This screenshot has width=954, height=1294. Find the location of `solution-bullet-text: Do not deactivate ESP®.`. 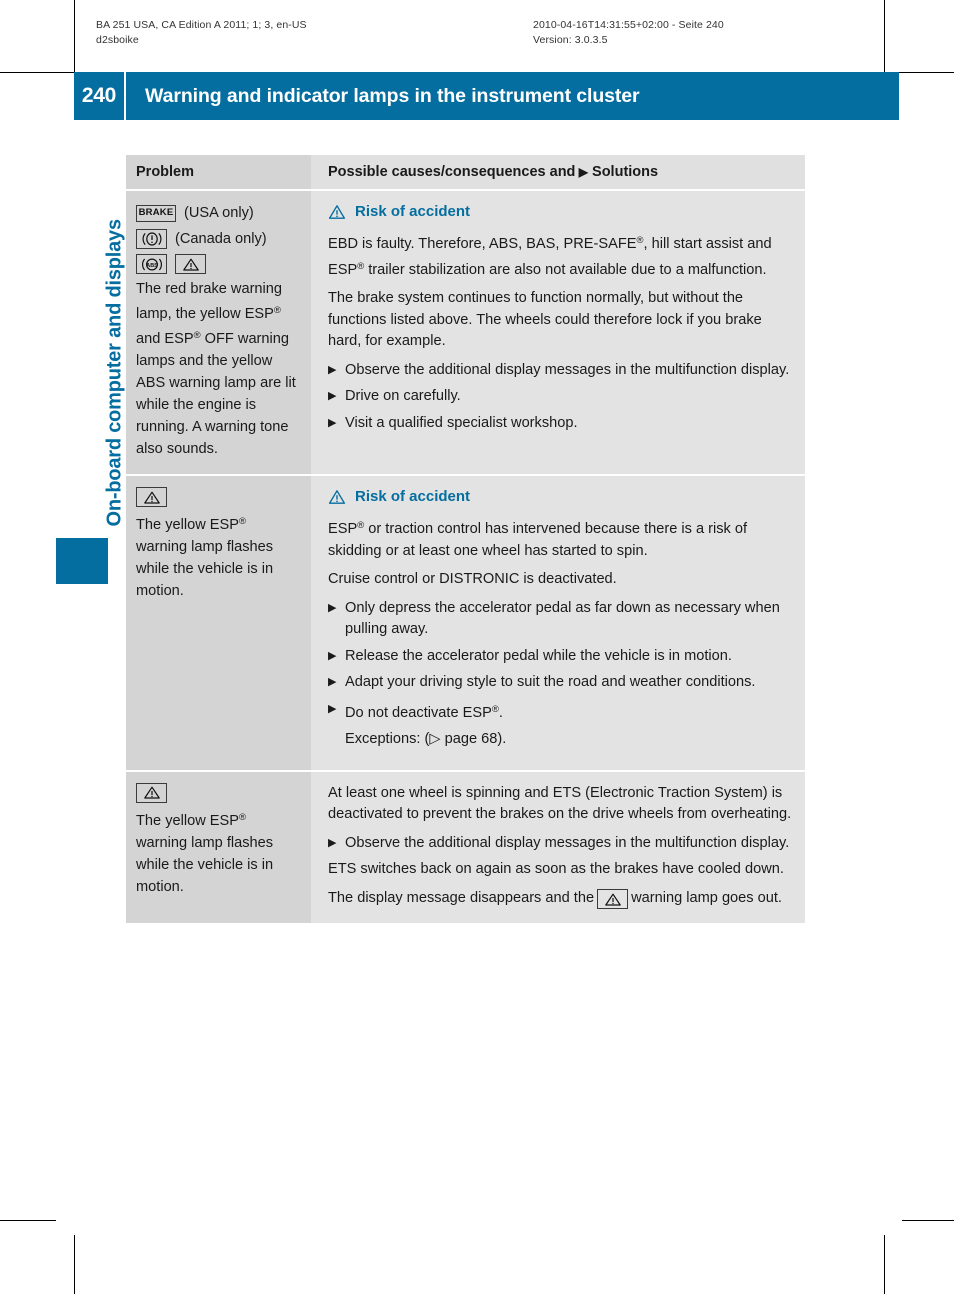

solution-bullet-text: Do not deactivate ESP®. is located at coordinates (424, 712).